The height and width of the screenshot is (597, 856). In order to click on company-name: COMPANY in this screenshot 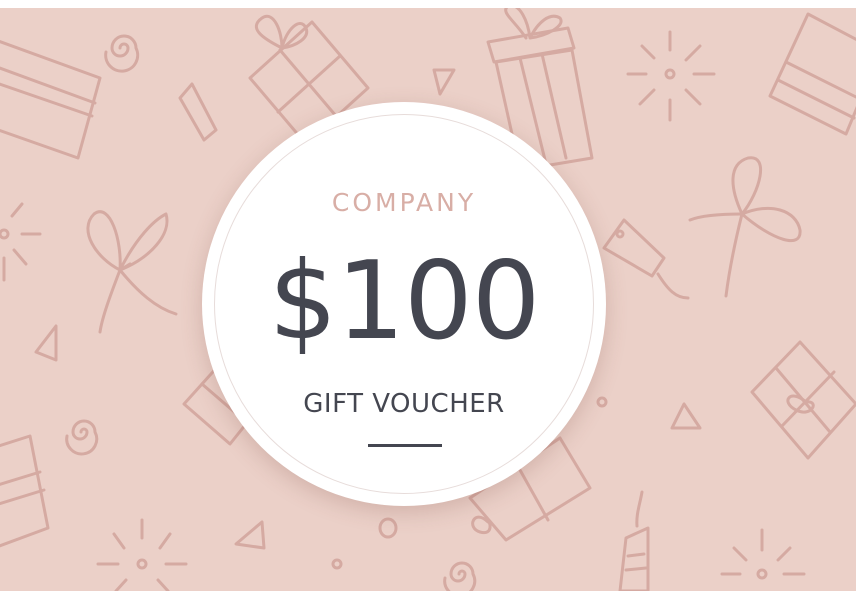, I will do `click(404, 202)`.